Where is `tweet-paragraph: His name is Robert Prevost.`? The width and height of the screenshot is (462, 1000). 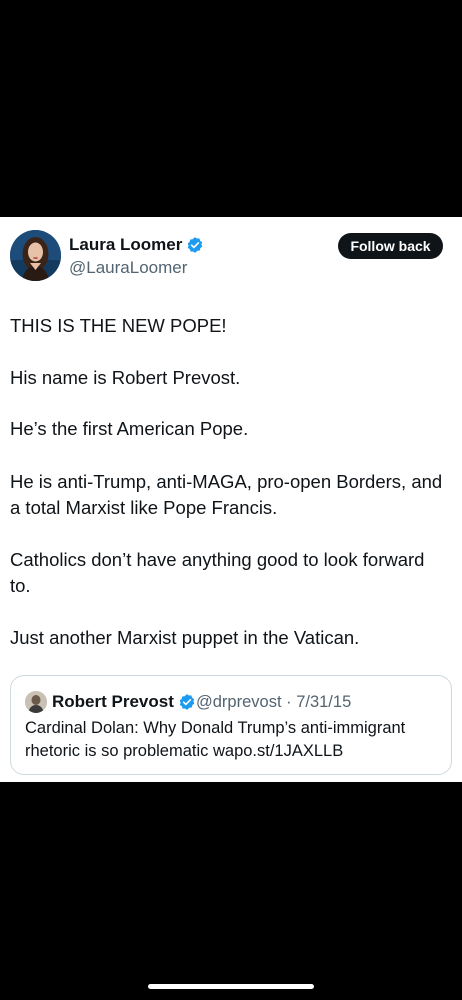 tweet-paragraph: His name is Robert Prevost. is located at coordinates (125, 377).